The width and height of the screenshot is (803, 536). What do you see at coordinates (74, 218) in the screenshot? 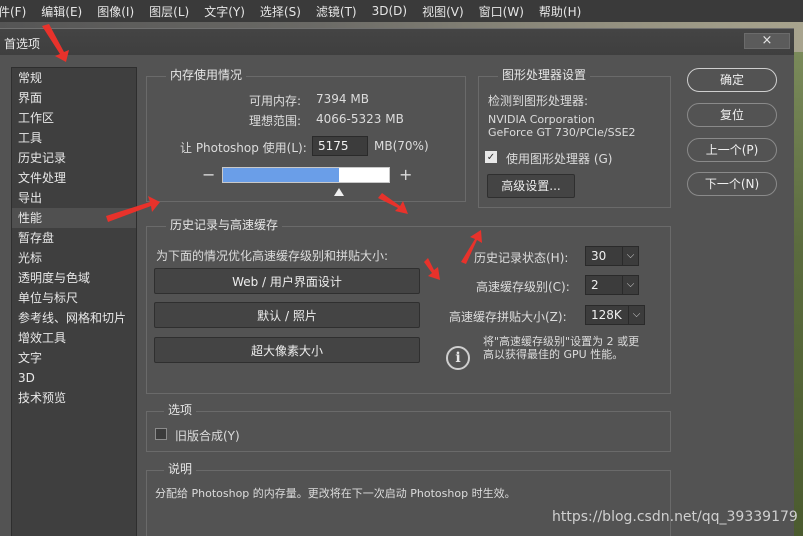
I see `nav-item-performance: 性能` at bounding box center [74, 218].